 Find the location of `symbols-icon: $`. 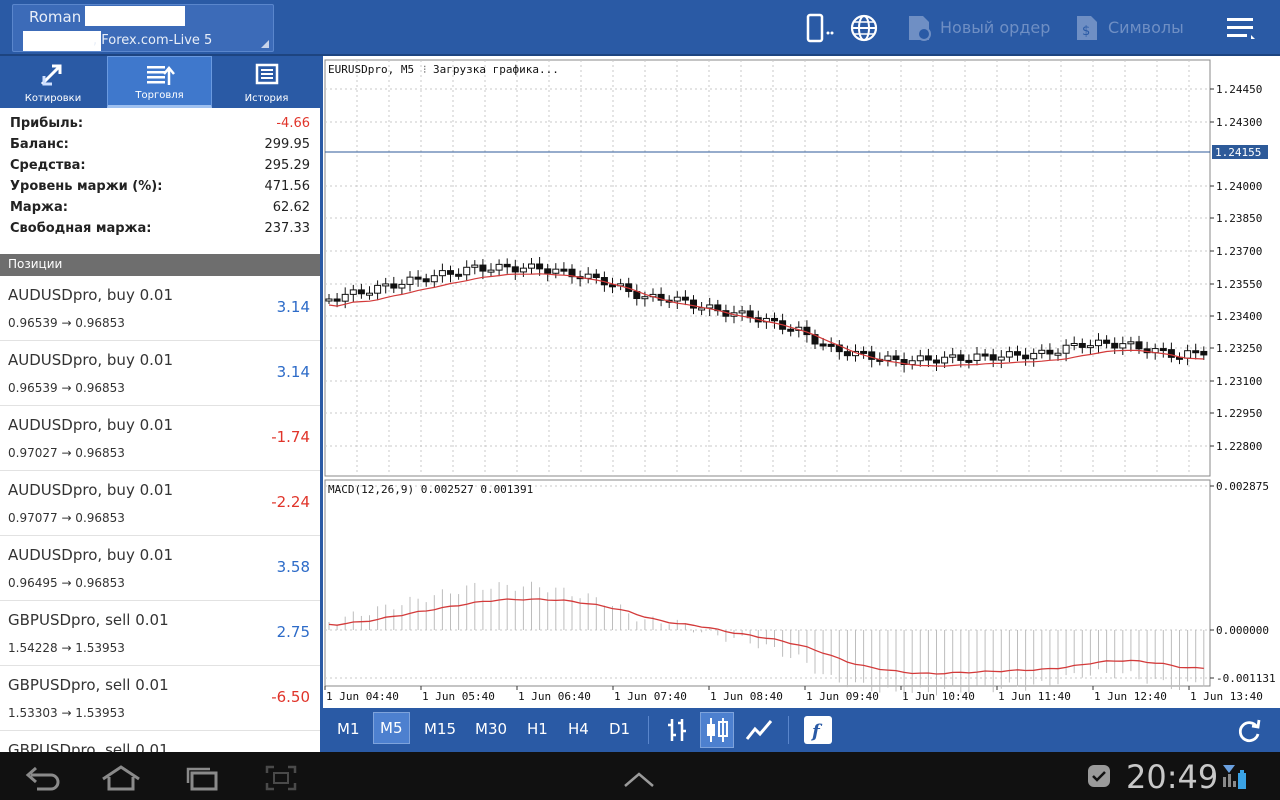

symbols-icon: $ is located at coordinates (1087, 28).